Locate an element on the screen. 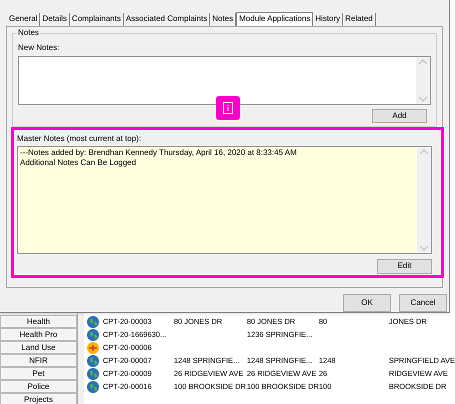 The image size is (455, 404). sidebar-item: Projects is located at coordinates (38, 398).